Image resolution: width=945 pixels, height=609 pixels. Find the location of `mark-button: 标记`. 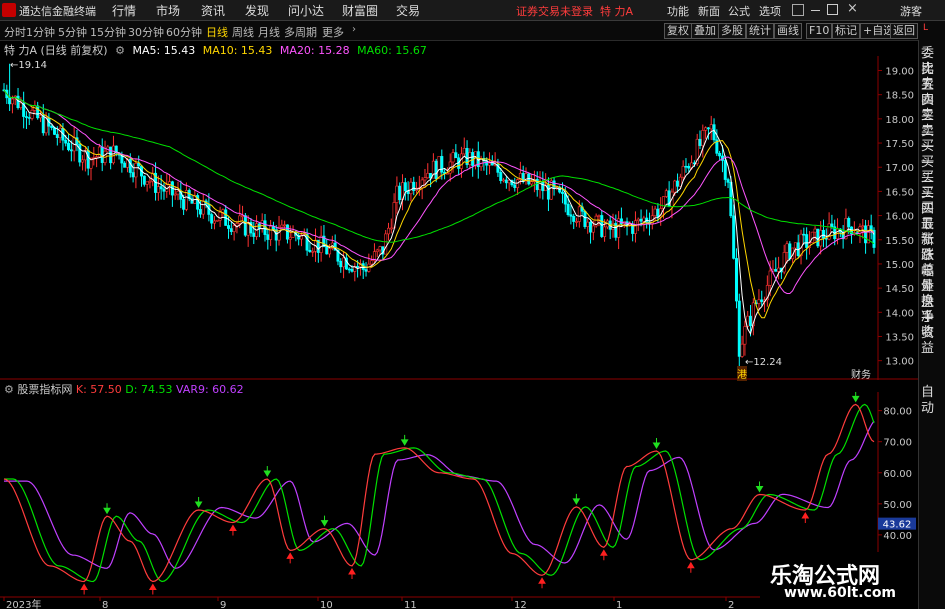

mark-button: 标记 is located at coordinates (846, 31).